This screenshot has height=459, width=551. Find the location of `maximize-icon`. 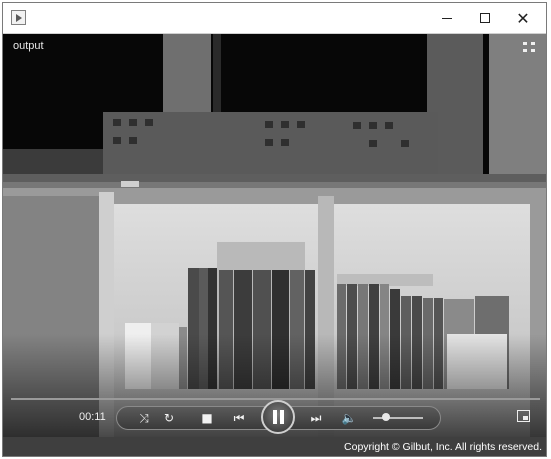

maximize-icon is located at coordinates (485, 18).